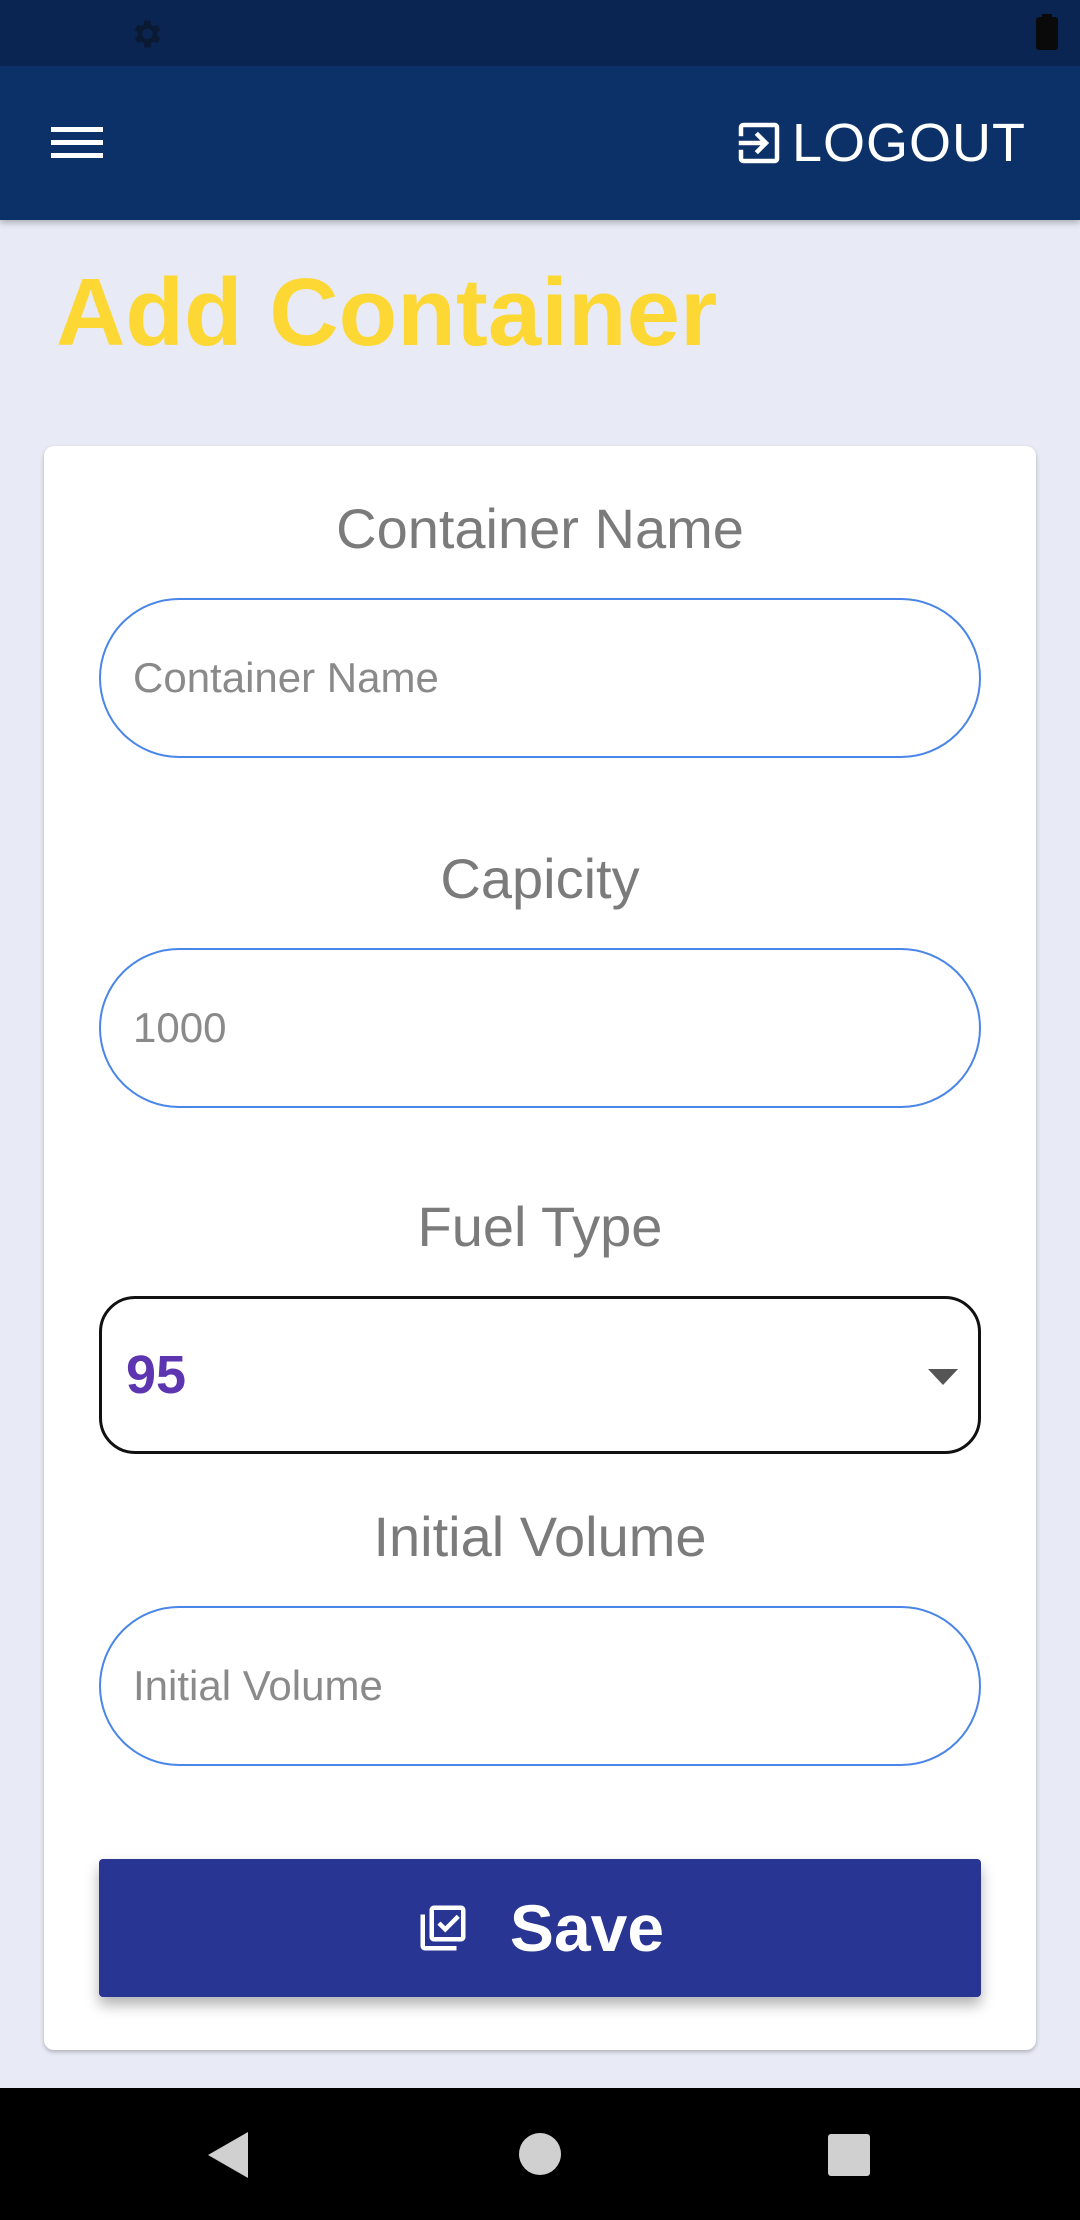 This screenshot has height=2220, width=1080. I want to click on save-button: Save, so click(540, 1928).